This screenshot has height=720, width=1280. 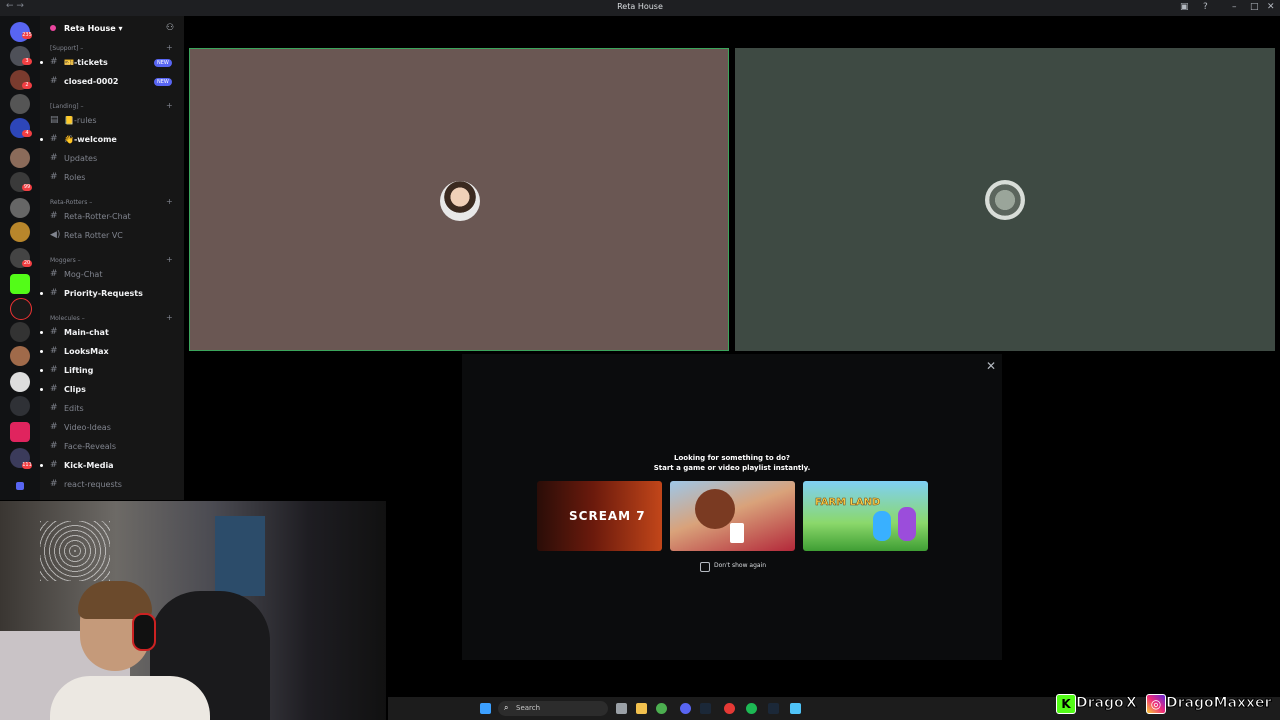 What do you see at coordinates (1205, 7) in the screenshot?
I see `help-icon: ?` at bounding box center [1205, 7].